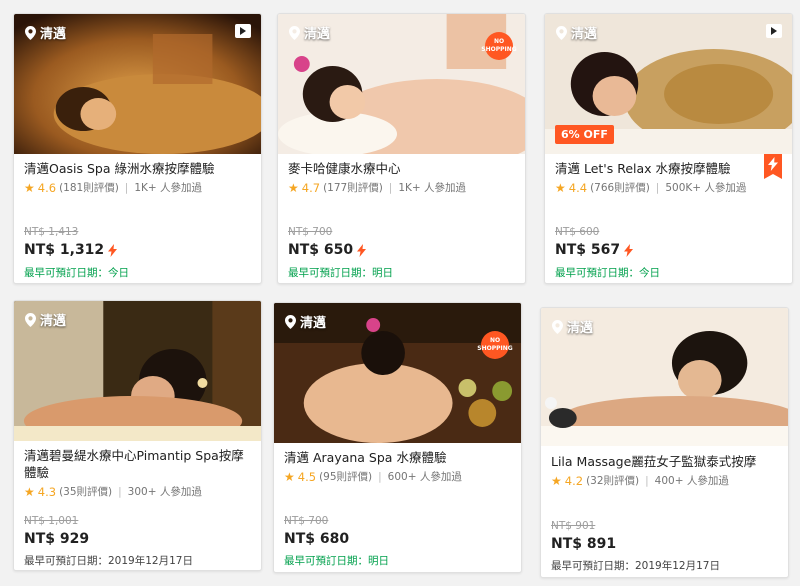 Image resolution: width=800 pixels, height=586 pixels. Describe the element at coordinates (311, 187) in the screenshot. I see `rating-value: 4.7` at that location.